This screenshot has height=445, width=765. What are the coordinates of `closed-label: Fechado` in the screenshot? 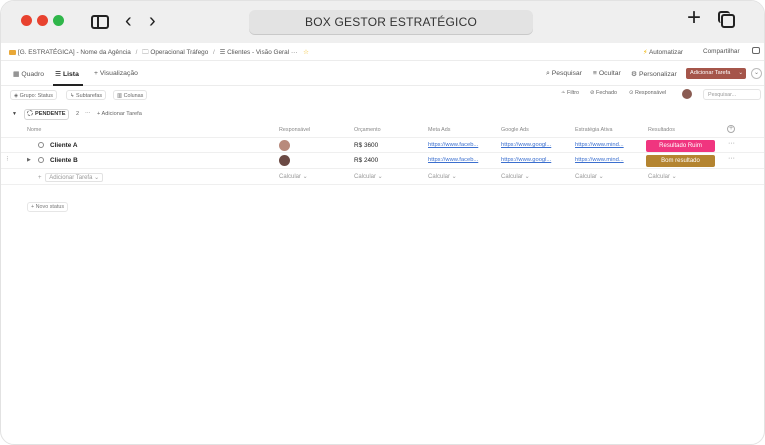 It's located at (607, 93).